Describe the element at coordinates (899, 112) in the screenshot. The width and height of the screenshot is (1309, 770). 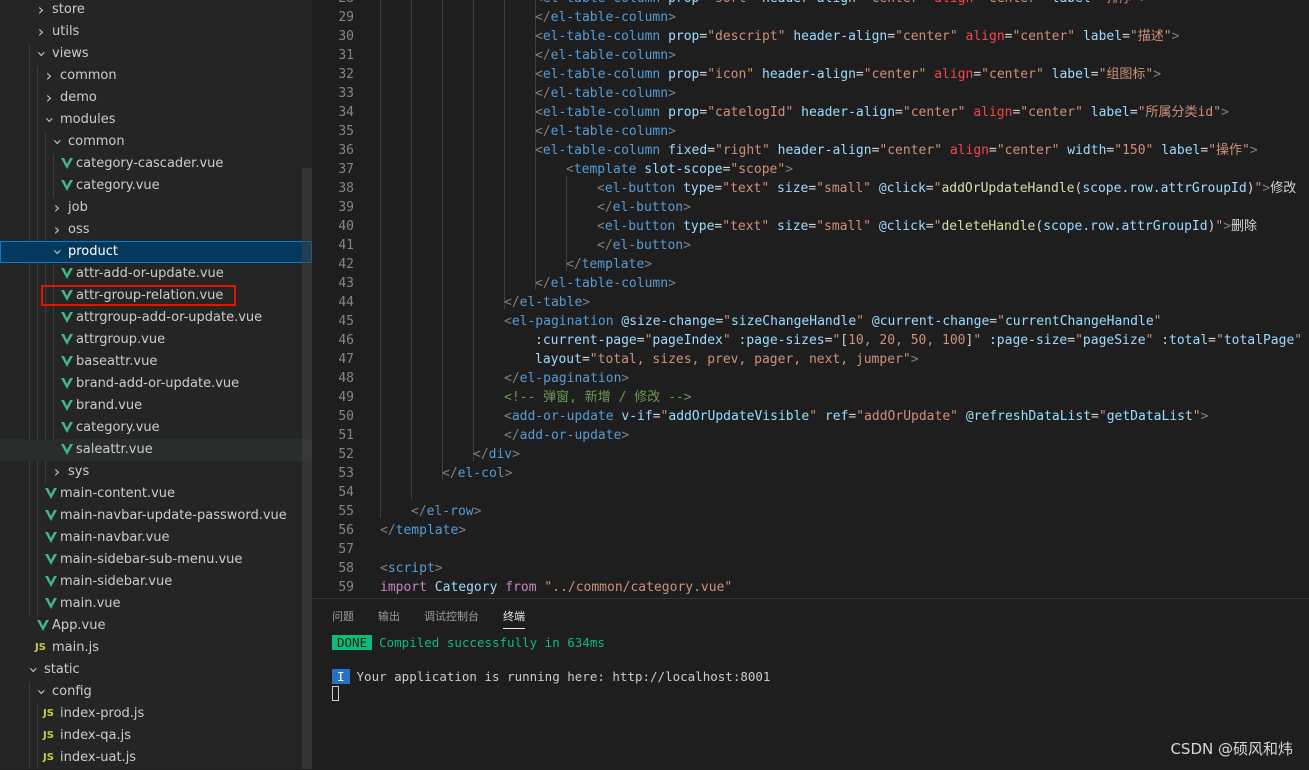
I see `code-token: =` at that location.